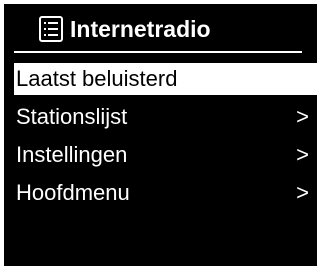 The height and width of the screenshot is (270, 323). I want to click on menu-item-label: Laatst beluisterd, so click(97, 78).